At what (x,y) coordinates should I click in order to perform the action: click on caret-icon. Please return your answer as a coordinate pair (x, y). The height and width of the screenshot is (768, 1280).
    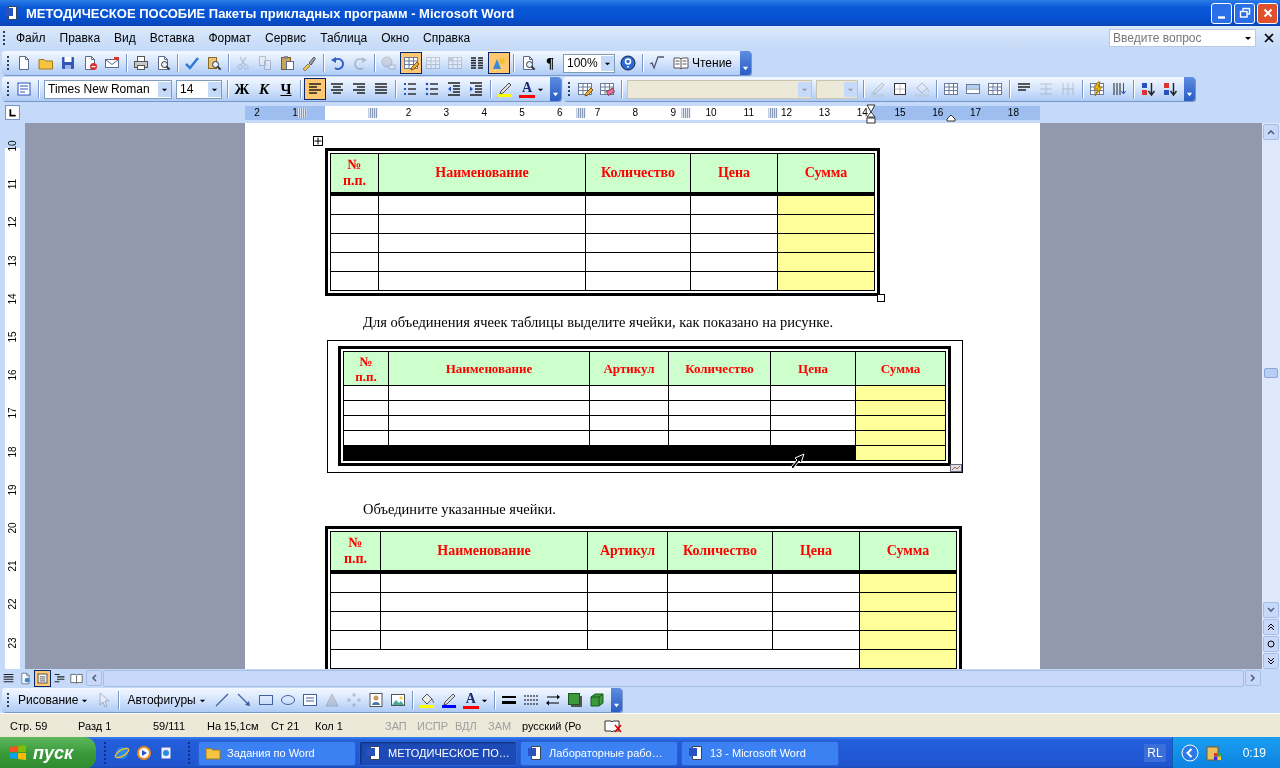
    Looking at the image, I should click on (1248, 38).